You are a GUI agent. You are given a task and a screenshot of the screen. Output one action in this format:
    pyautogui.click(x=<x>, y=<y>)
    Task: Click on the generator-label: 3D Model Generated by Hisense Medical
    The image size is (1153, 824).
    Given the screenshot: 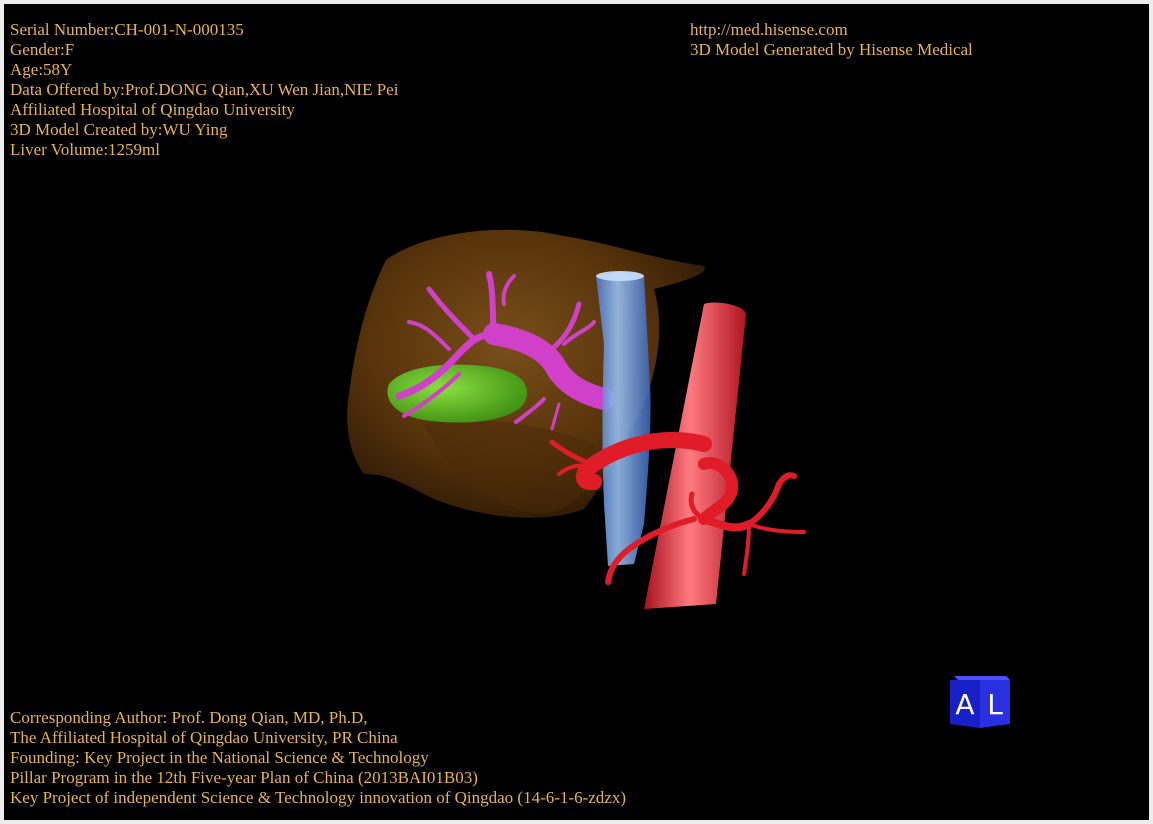 What is the action you would take?
    pyautogui.click(x=831, y=49)
    